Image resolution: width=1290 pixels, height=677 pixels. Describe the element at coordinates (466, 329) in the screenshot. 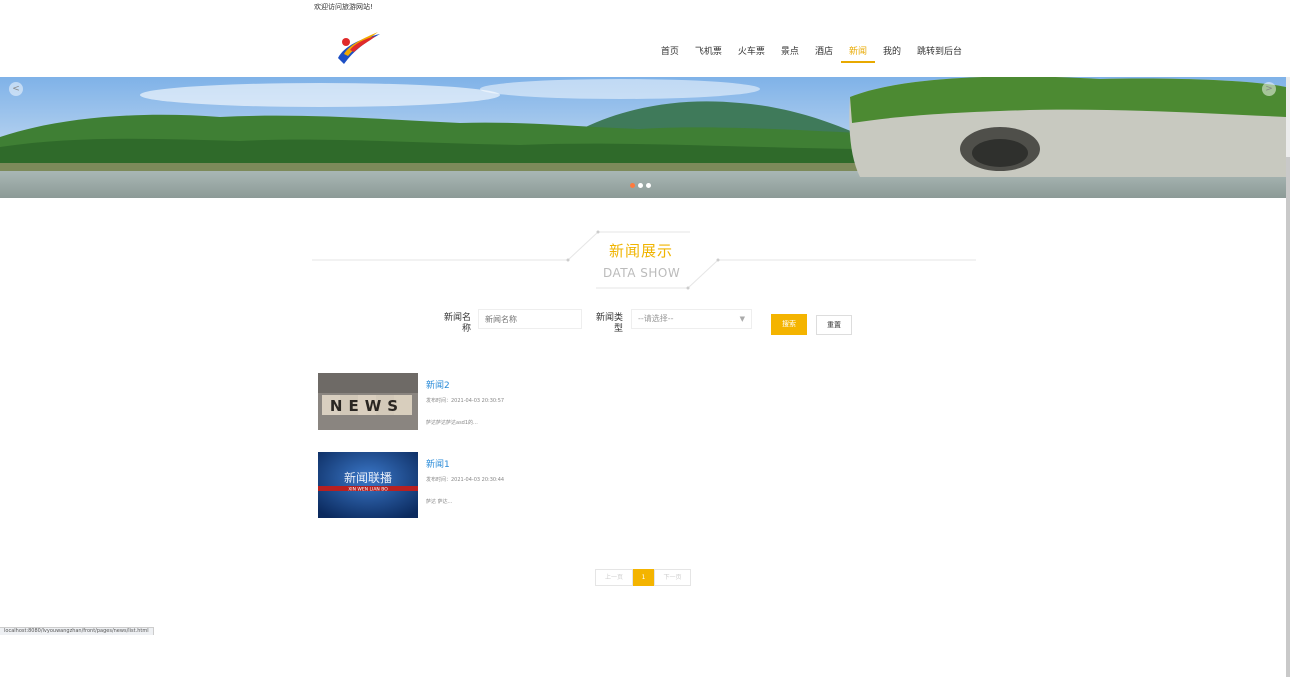

I see `news-name-label-line2: 称` at that location.